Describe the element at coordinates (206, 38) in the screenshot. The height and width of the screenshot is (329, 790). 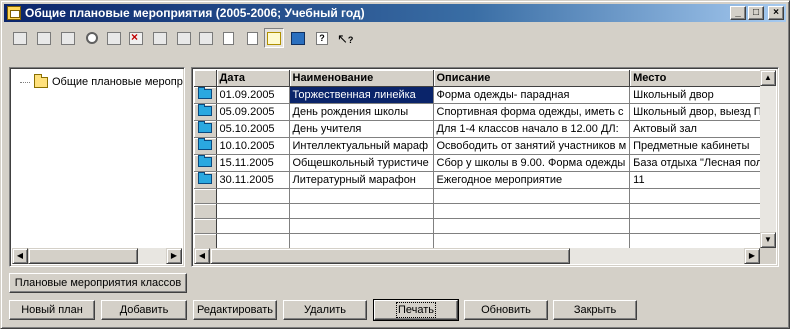
I see `paste-icon` at that location.